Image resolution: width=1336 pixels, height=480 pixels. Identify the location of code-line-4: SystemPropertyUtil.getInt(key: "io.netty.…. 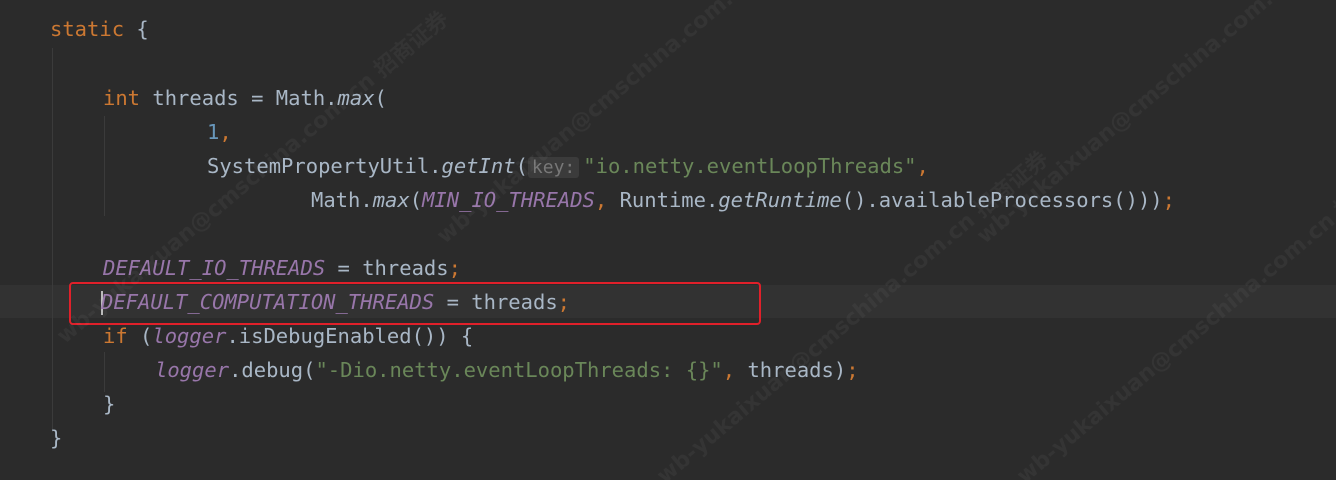
(568, 166).